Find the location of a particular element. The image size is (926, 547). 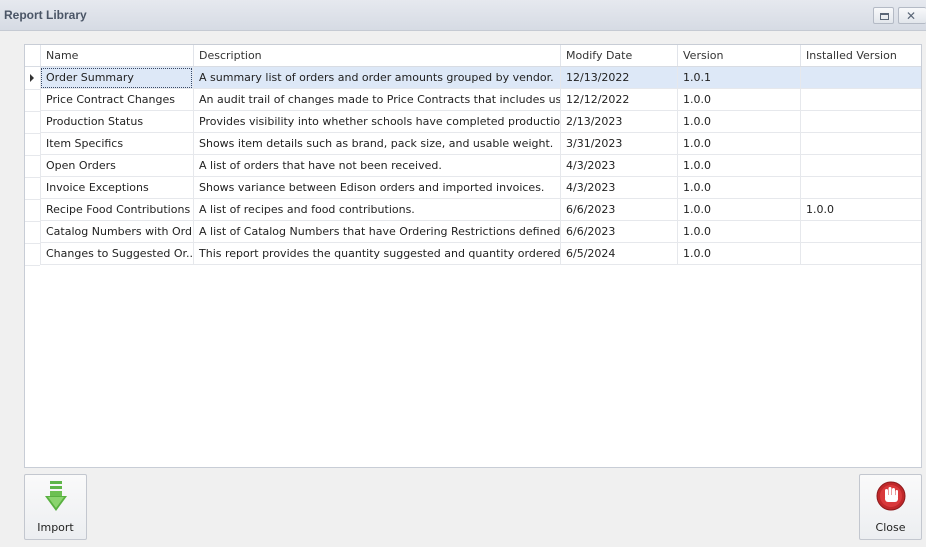

cell-modify-date: 6/5/2024 is located at coordinates (618, 254).